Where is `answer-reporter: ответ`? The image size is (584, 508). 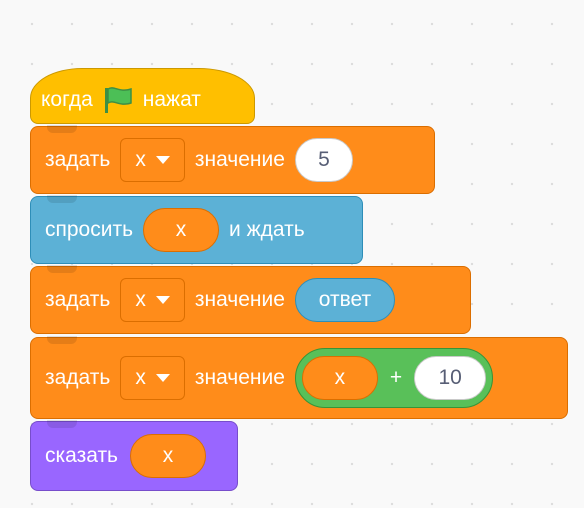 answer-reporter: ответ is located at coordinates (344, 300).